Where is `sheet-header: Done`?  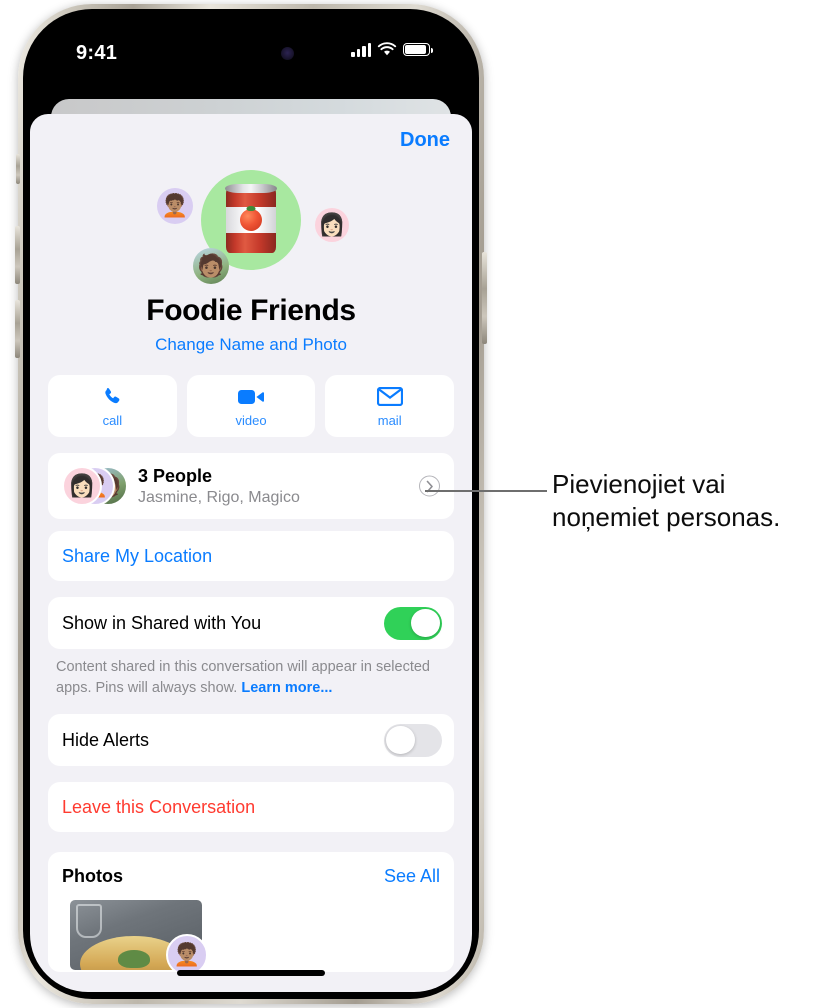 sheet-header: Done is located at coordinates (251, 140).